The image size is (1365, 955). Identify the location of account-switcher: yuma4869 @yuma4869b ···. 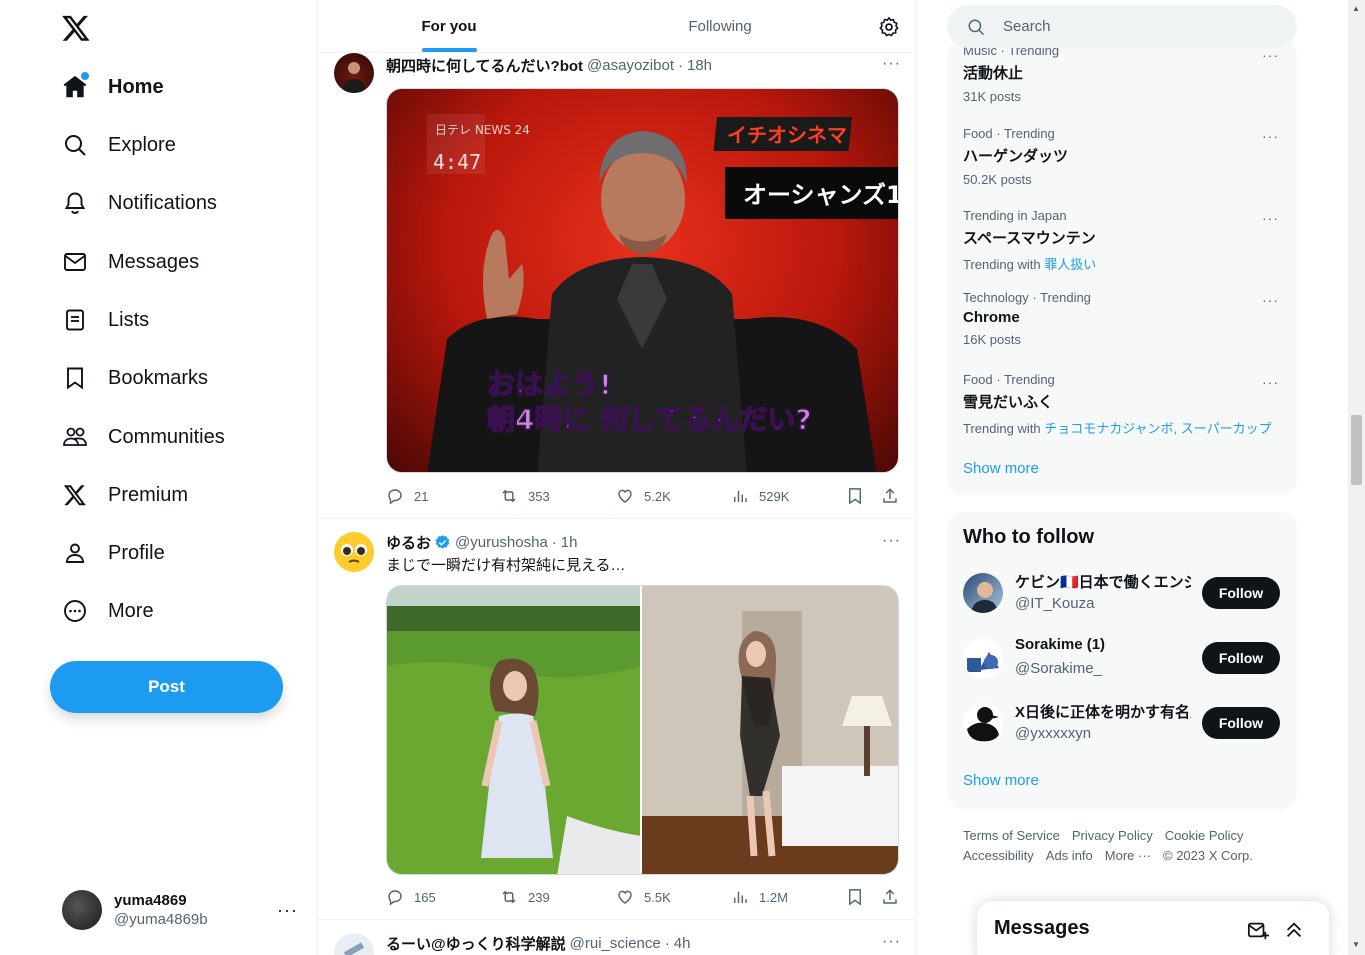
(180, 910).